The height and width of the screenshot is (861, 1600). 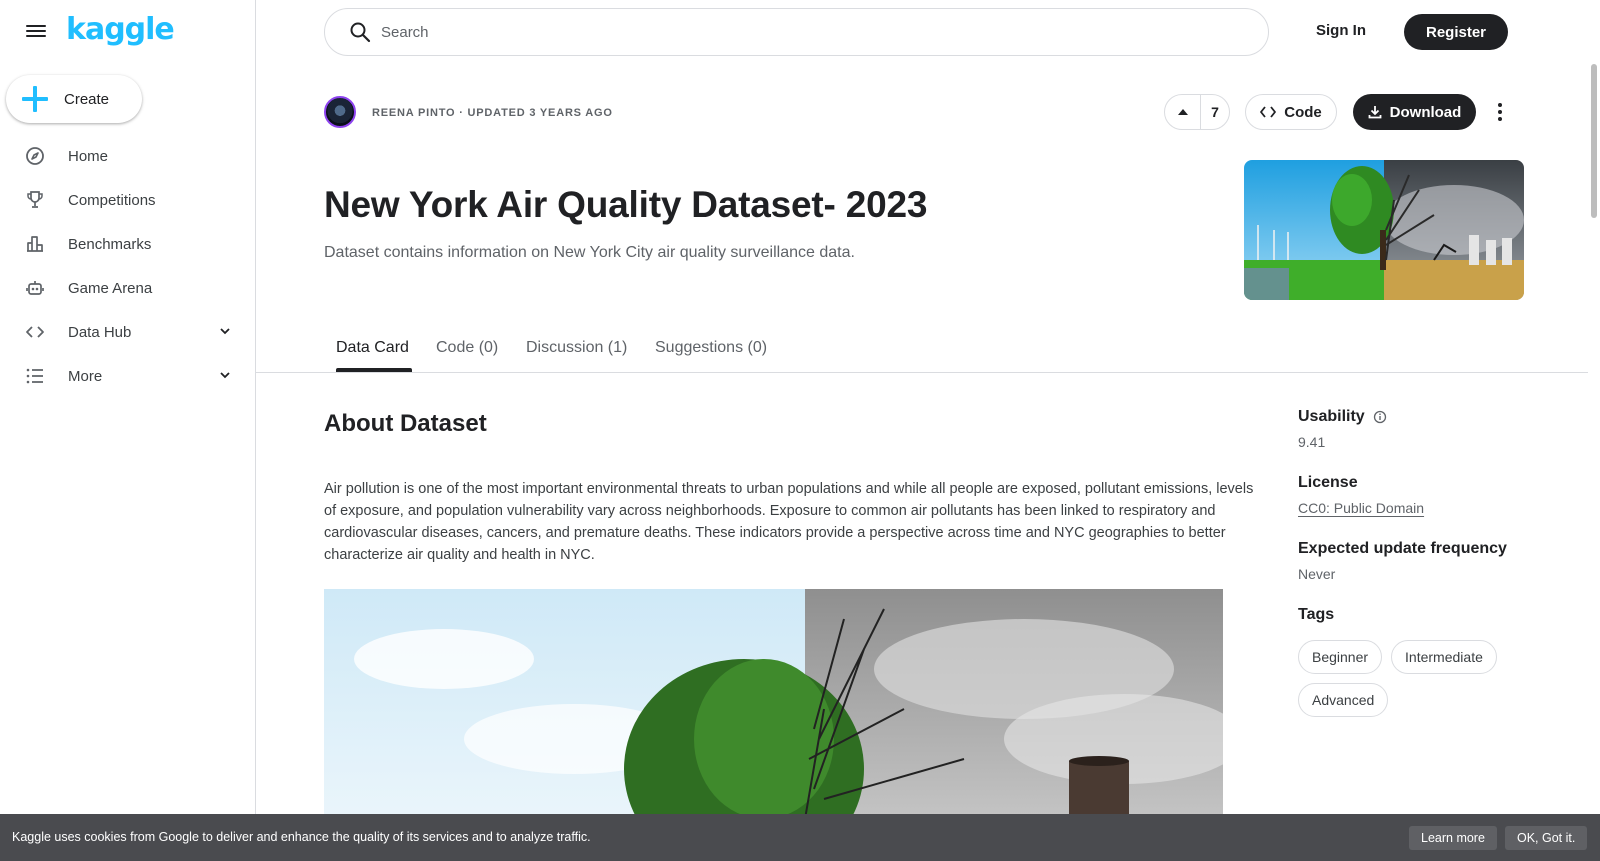 I want to click on update-frequency-label: Expected update frequency, so click(x=1402, y=548).